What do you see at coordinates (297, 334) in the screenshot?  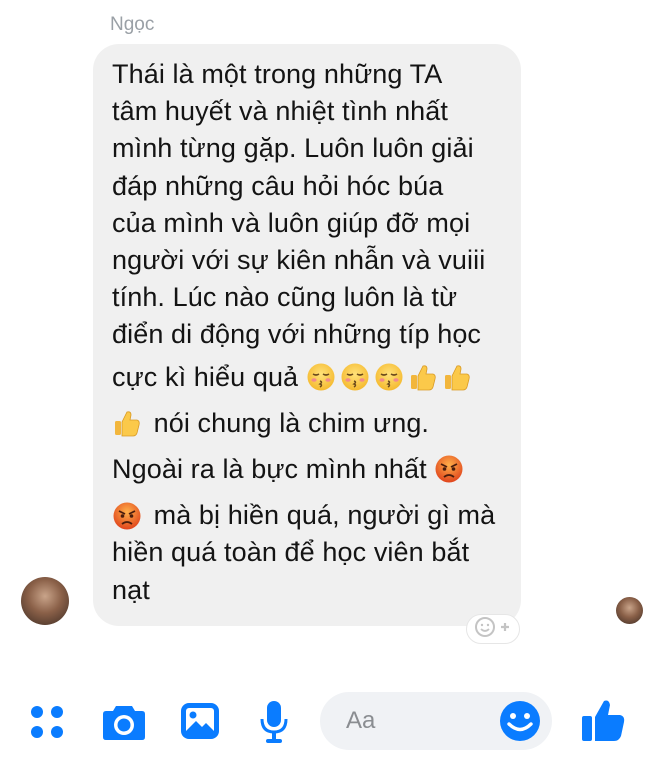 I see `message-text: điển di động với những típ học` at bounding box center [297, 334].